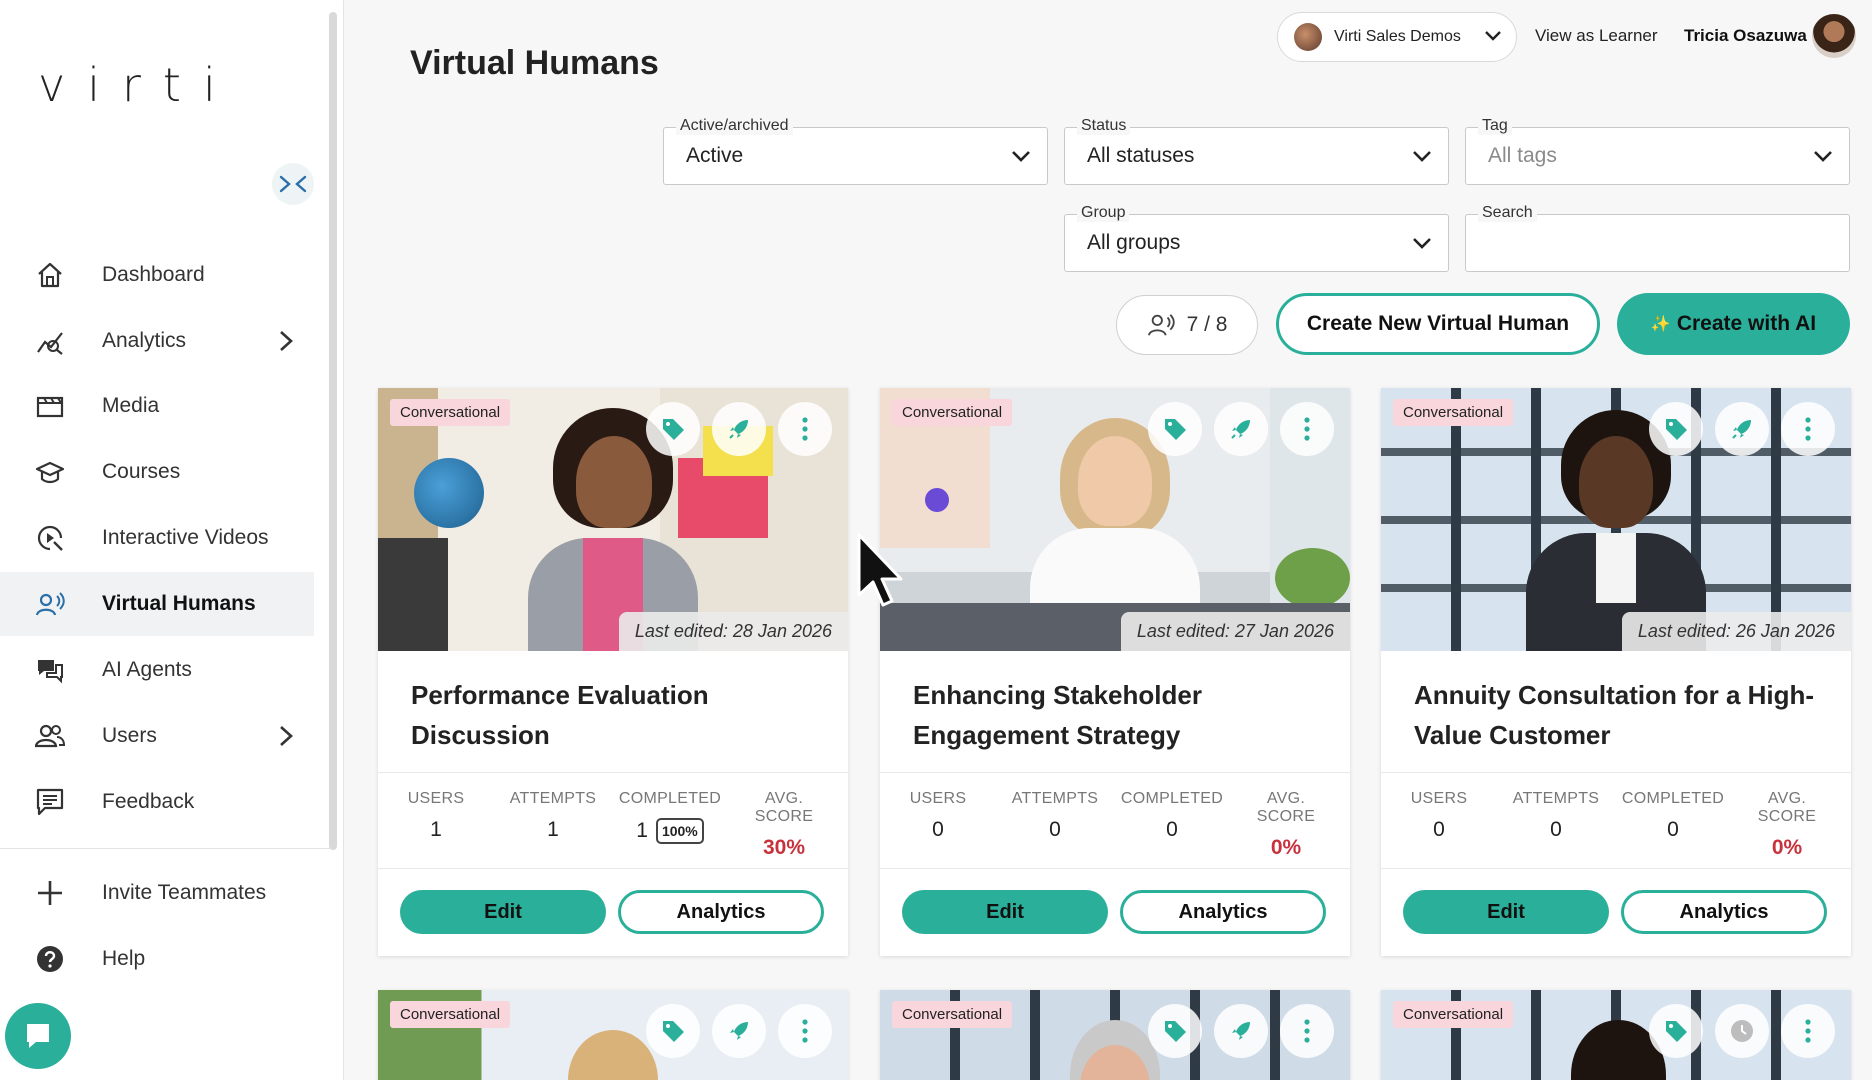 This screenshot has height=1080, width=1872. Describe the element at coordinates (157, 538) in the screenshot. I see `sidebar-item-interactive-videos: Interactive Videos` at that location.